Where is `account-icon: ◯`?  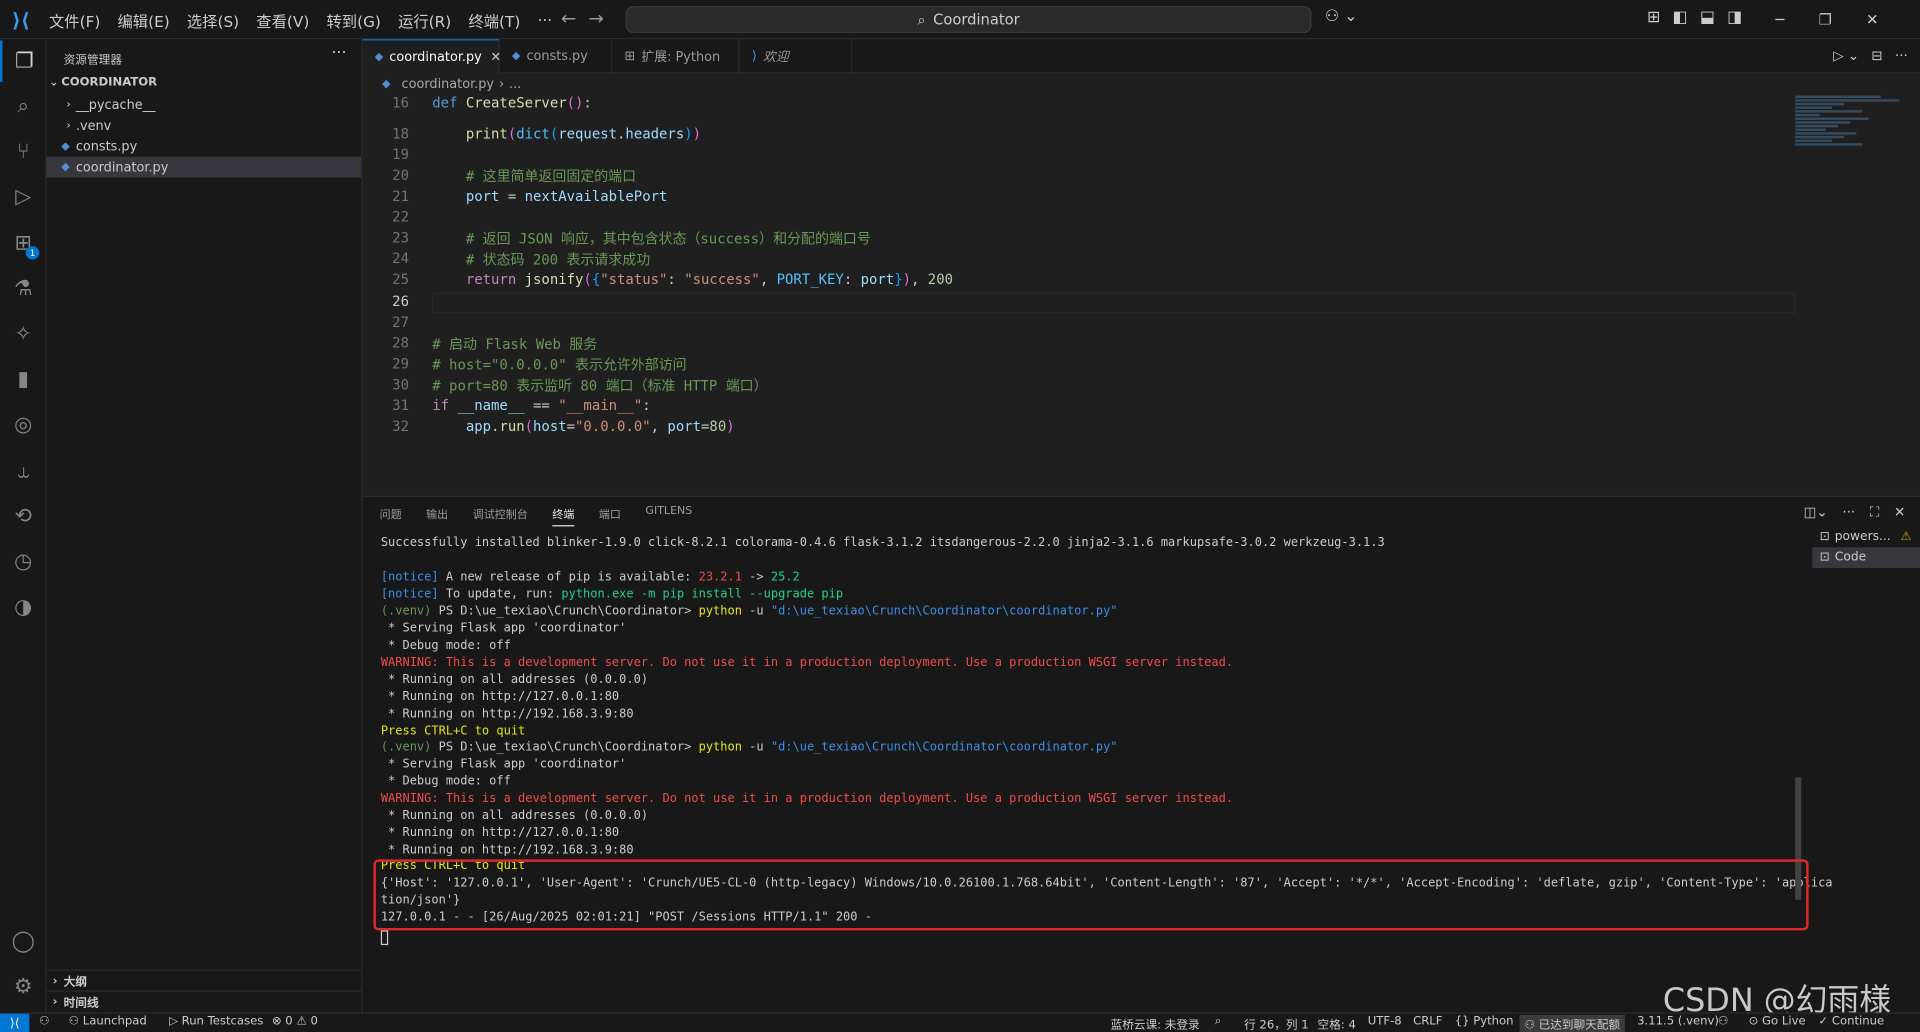
account-icon: ◯ is located at coordinates (23, 942).